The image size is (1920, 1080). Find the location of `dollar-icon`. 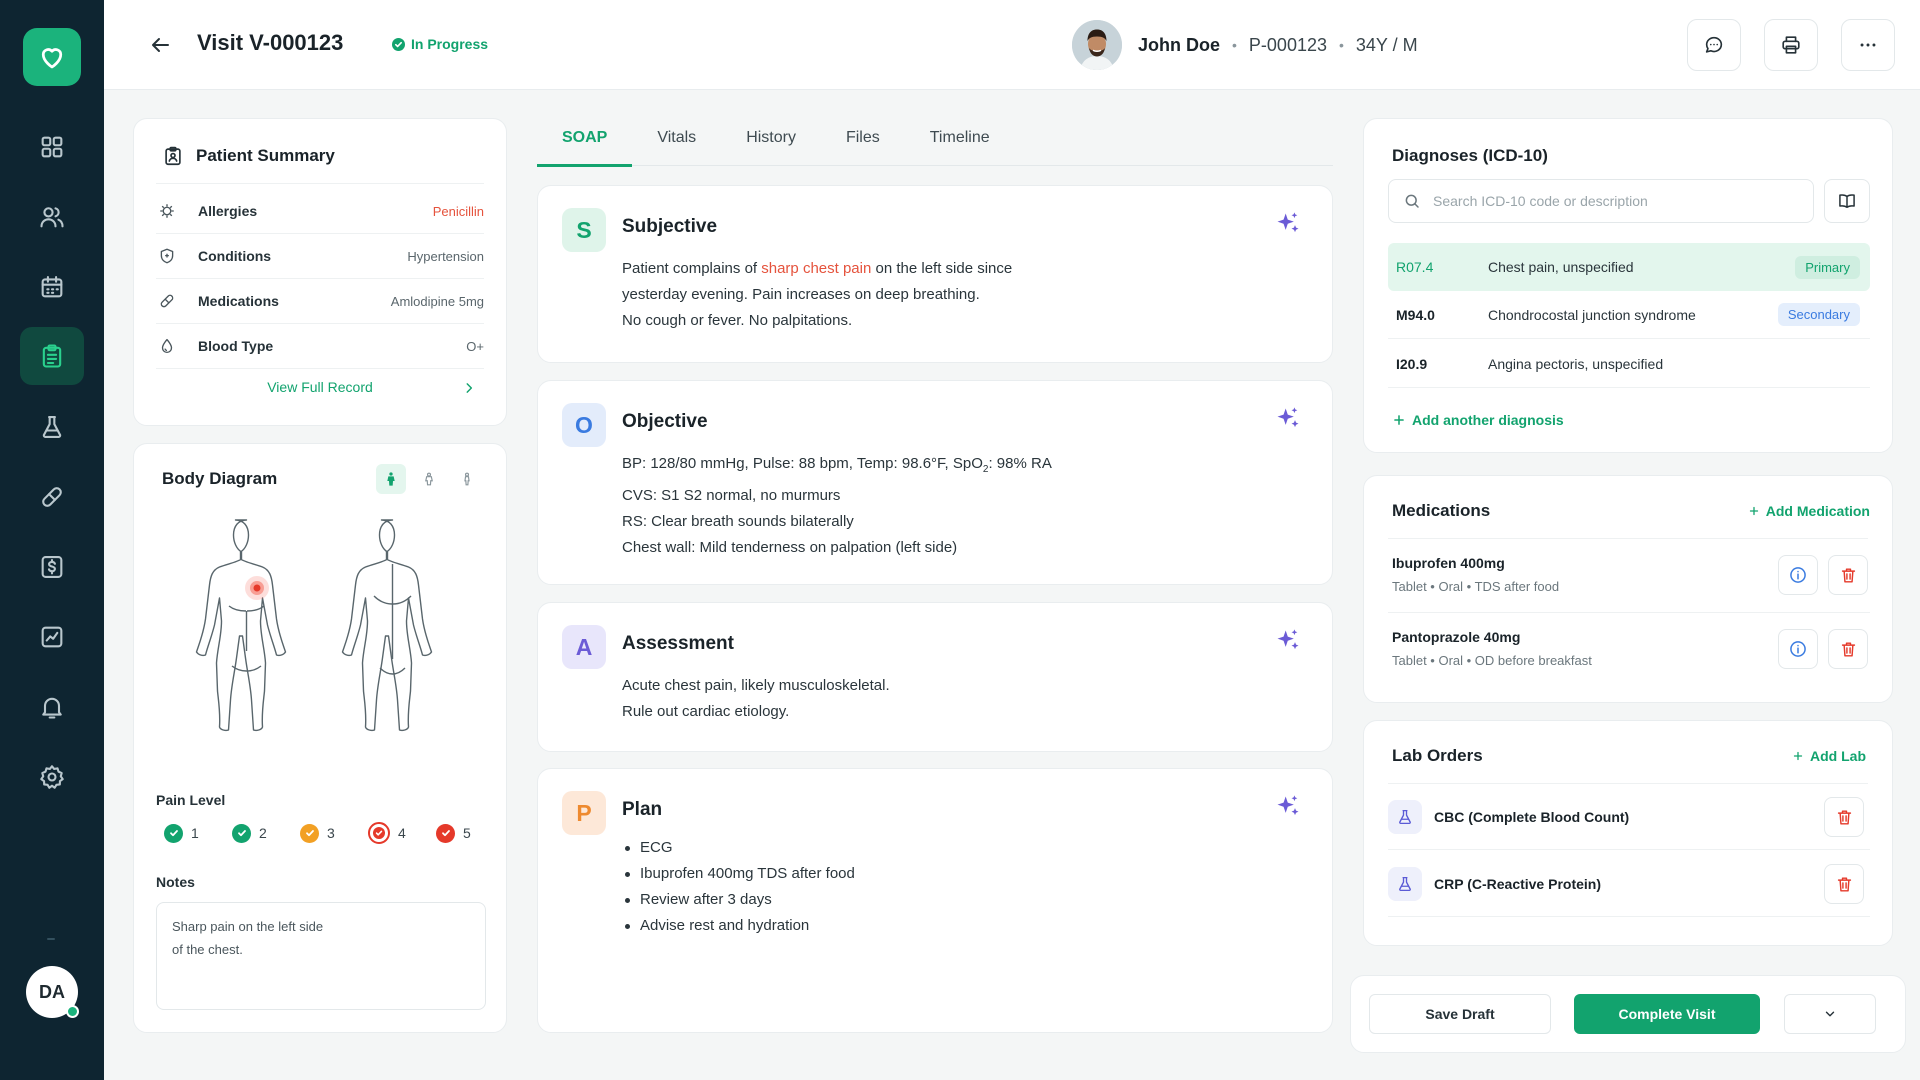

dollar-icon is located at coordinates (52, 567).